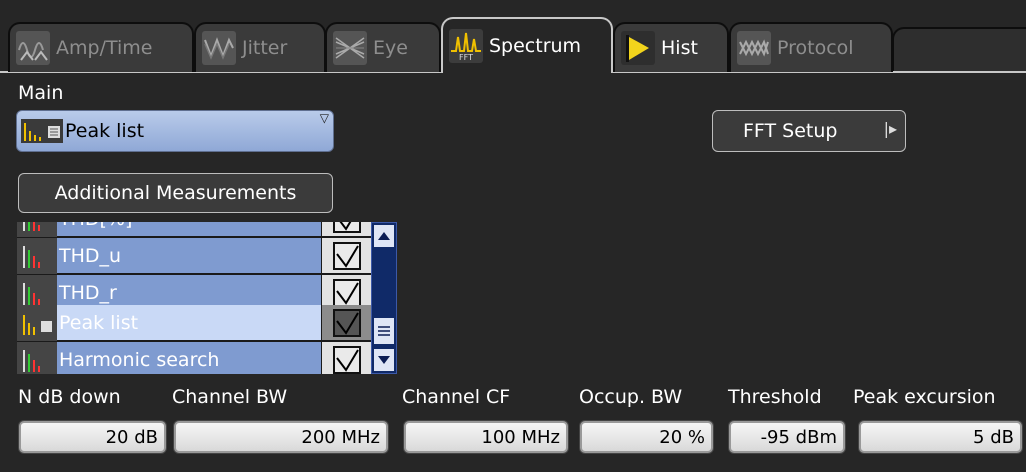  What do you see at coordinates (189, 256) in the screenshot?
I see `list-item-name: THD_u` at bounding box center [189, 256].